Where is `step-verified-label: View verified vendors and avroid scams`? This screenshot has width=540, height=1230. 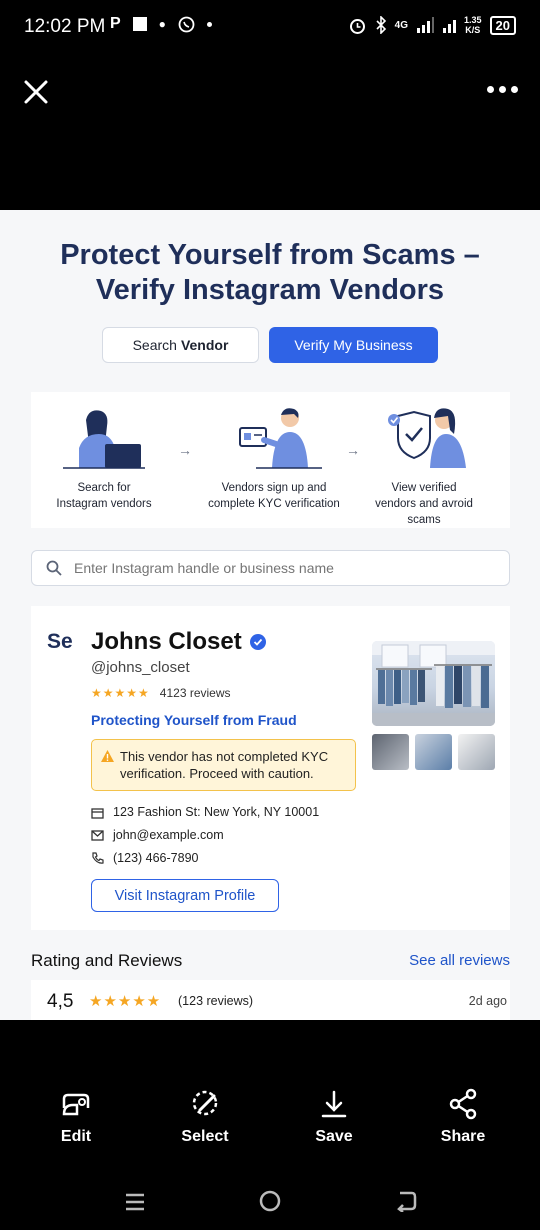
step-verified-label: View verified vendors and avroid scams is located at coordinates (424, 504).